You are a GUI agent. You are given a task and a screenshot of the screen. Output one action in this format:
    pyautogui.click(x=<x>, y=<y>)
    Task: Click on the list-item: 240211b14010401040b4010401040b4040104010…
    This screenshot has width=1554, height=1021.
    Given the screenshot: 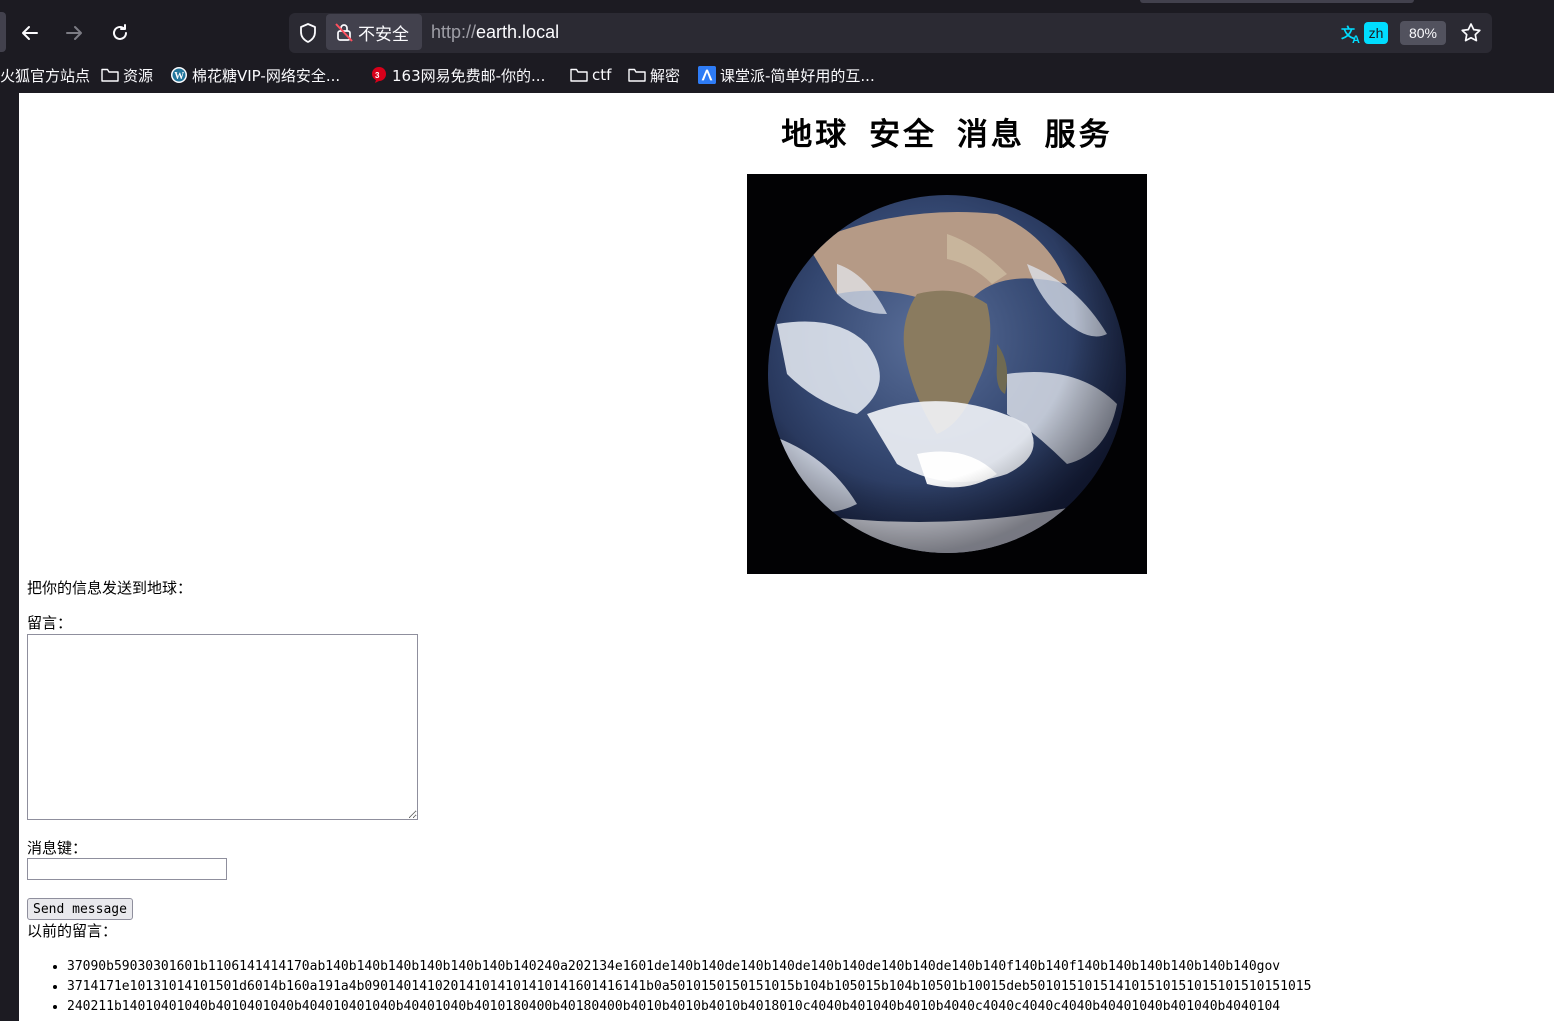 What is the action you would take?
    pyautogui.click(x=689, y=1007)
    